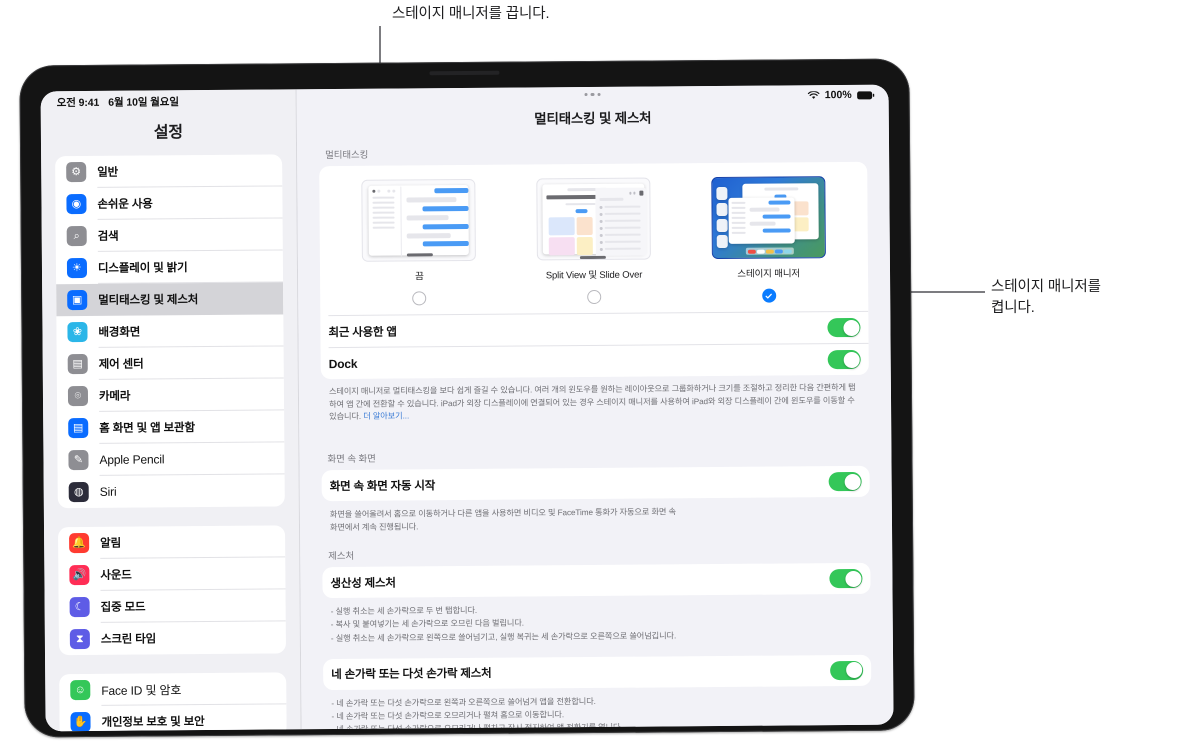 The height and width of the screenshot is (747, 1178). I want to click on sidebar-item-label: Siri, so click(108, 491).